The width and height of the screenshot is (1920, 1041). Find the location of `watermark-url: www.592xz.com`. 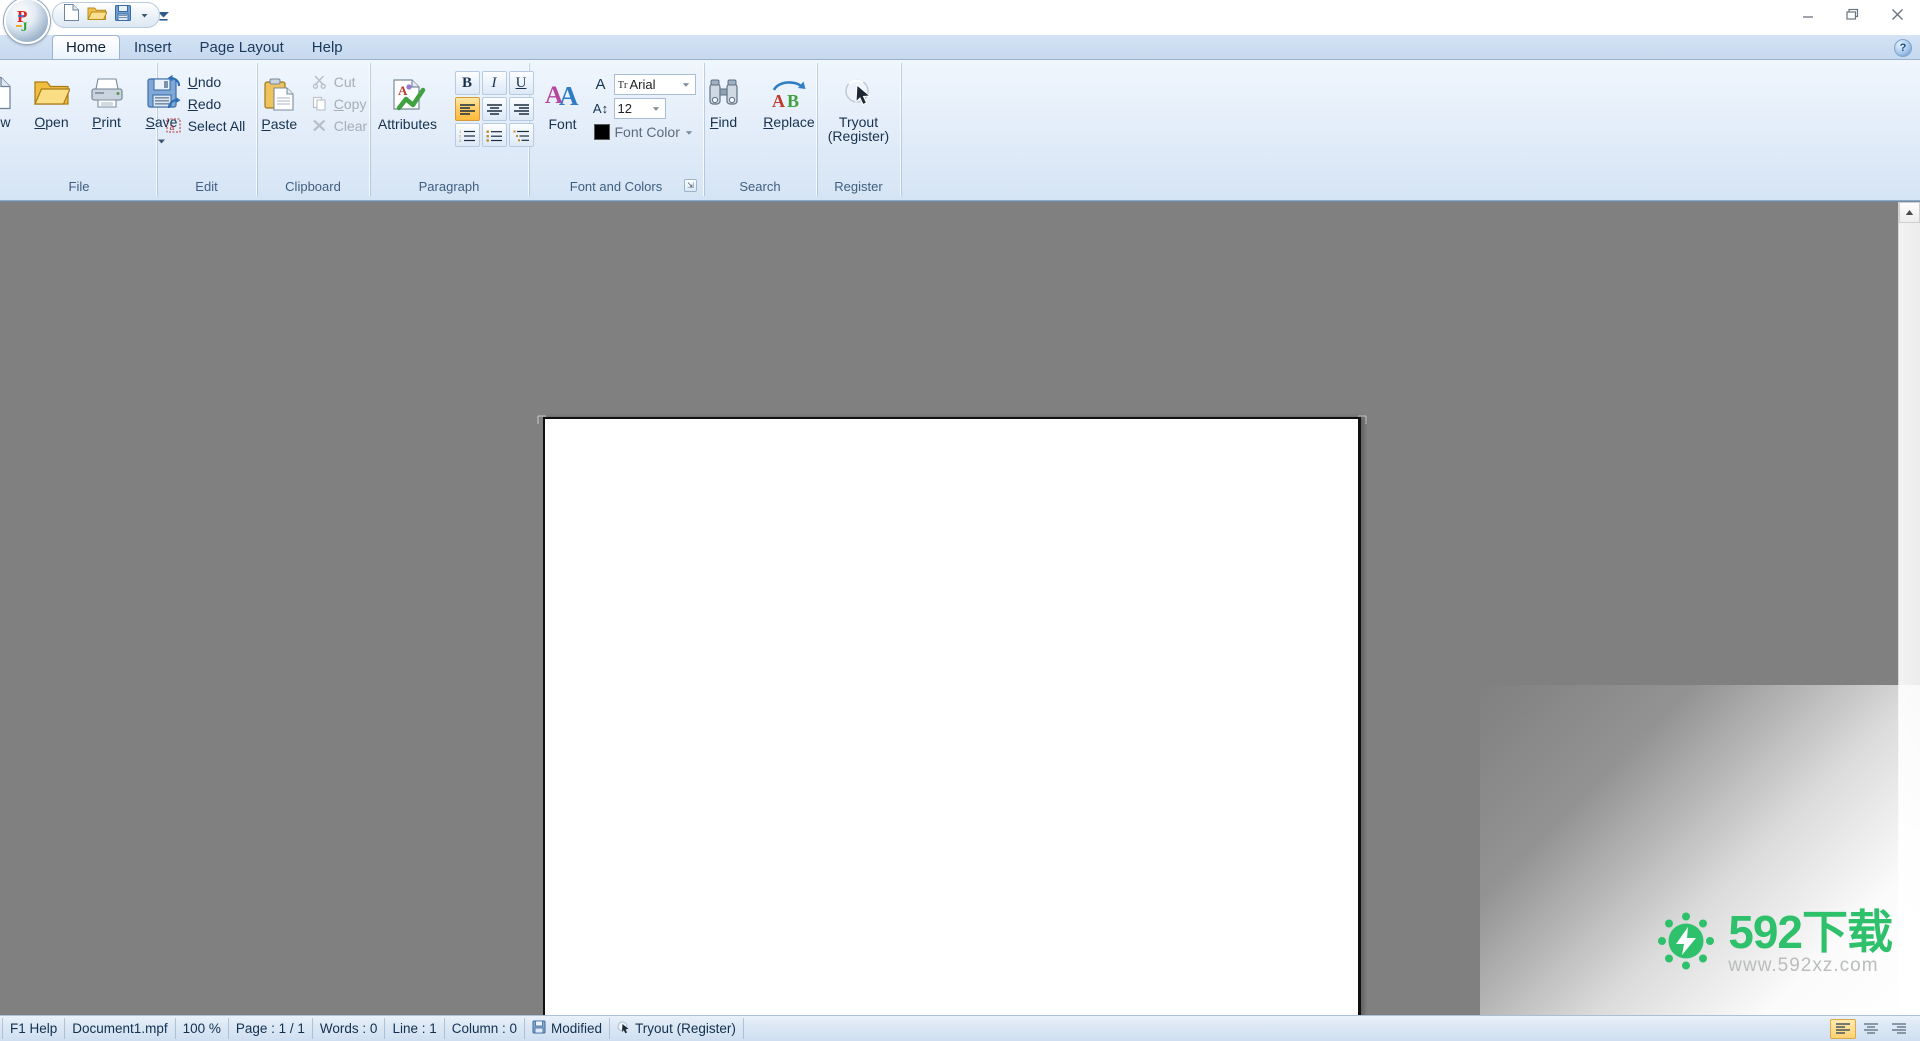

watermark-url: www.592xz.com is located at coordinates (1803, 965).